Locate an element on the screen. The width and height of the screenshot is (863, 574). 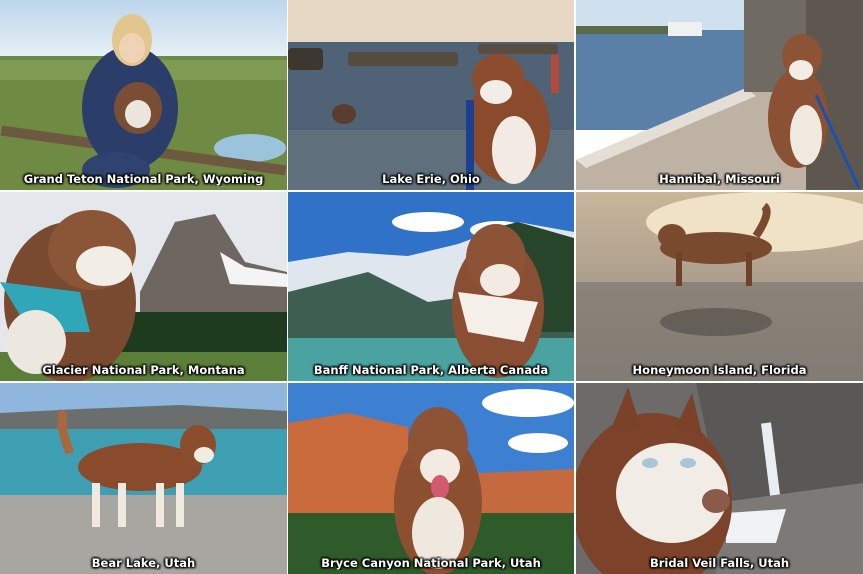
lake-erie-image is located at coordinates (431, 95).